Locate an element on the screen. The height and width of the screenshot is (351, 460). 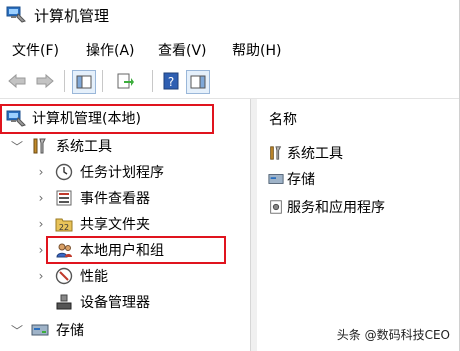
tree-item-label: 性能 is located at coordinates (94, 277).